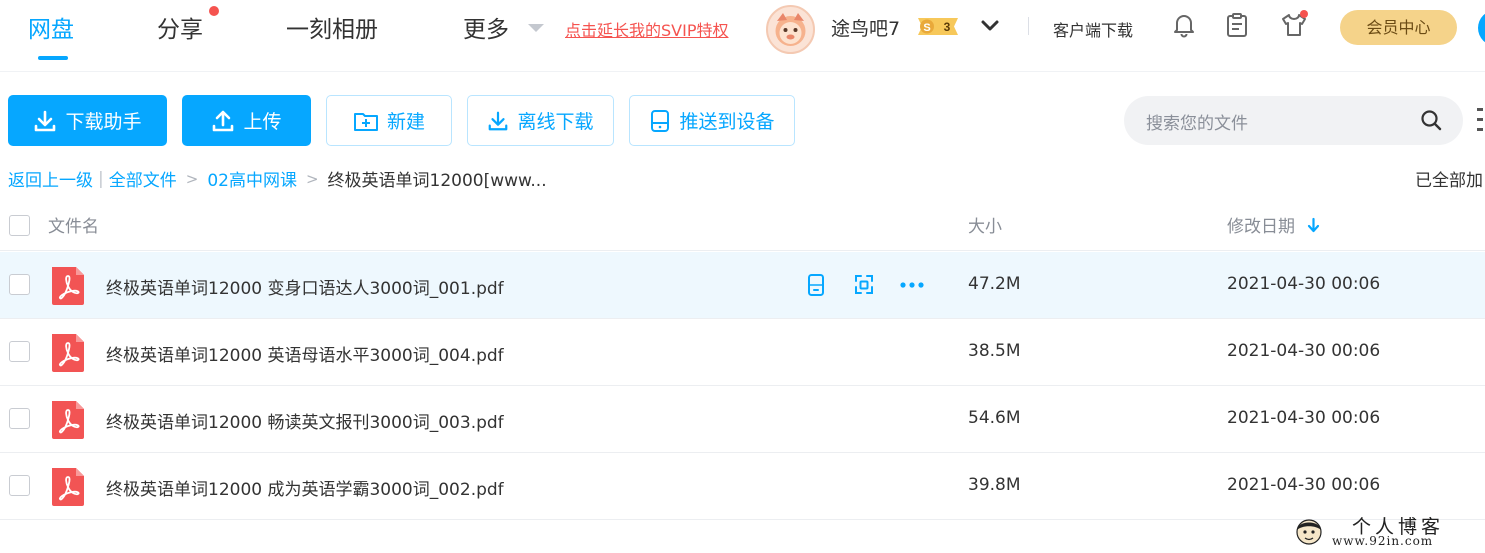  What do you see at coordinates (365, 121) in the screenshot?
I see `new-folder-icon` at bounding box center [365, 121].